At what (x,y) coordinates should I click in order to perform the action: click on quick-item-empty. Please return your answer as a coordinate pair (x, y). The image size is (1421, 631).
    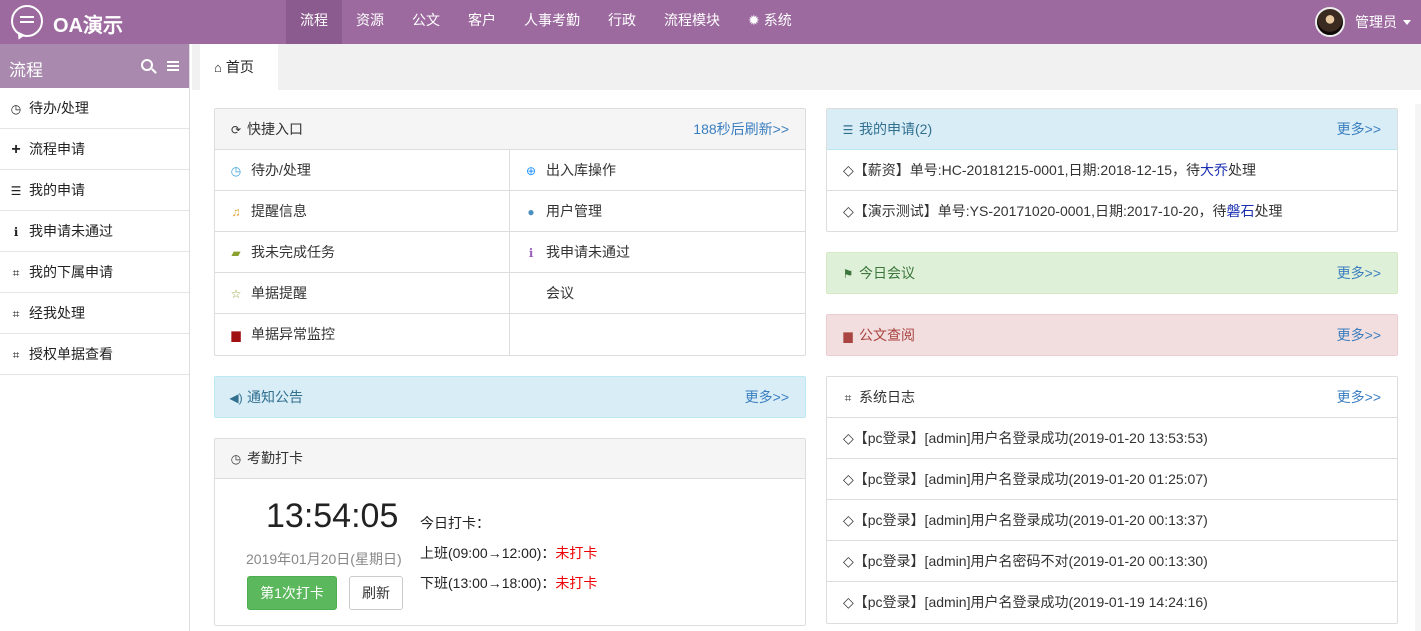
    Looking at the image, I should click on (657, 334).